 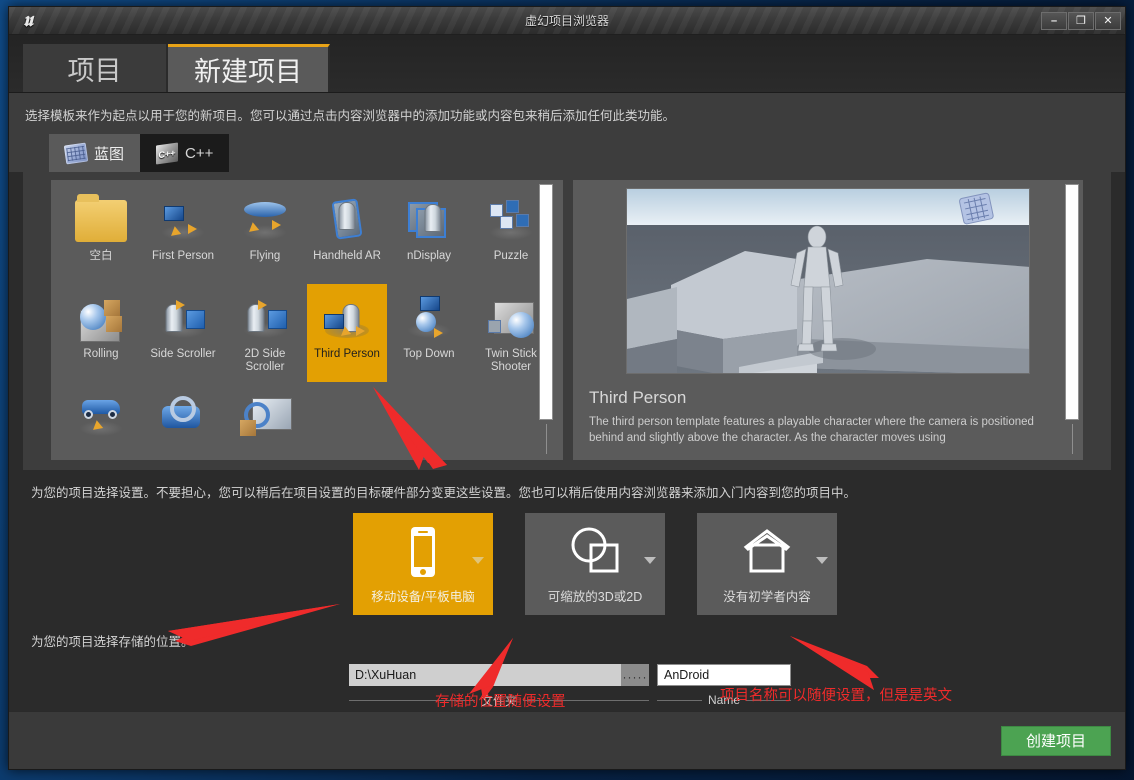 I want to click on project-name-input, so click(x=724, y=675).